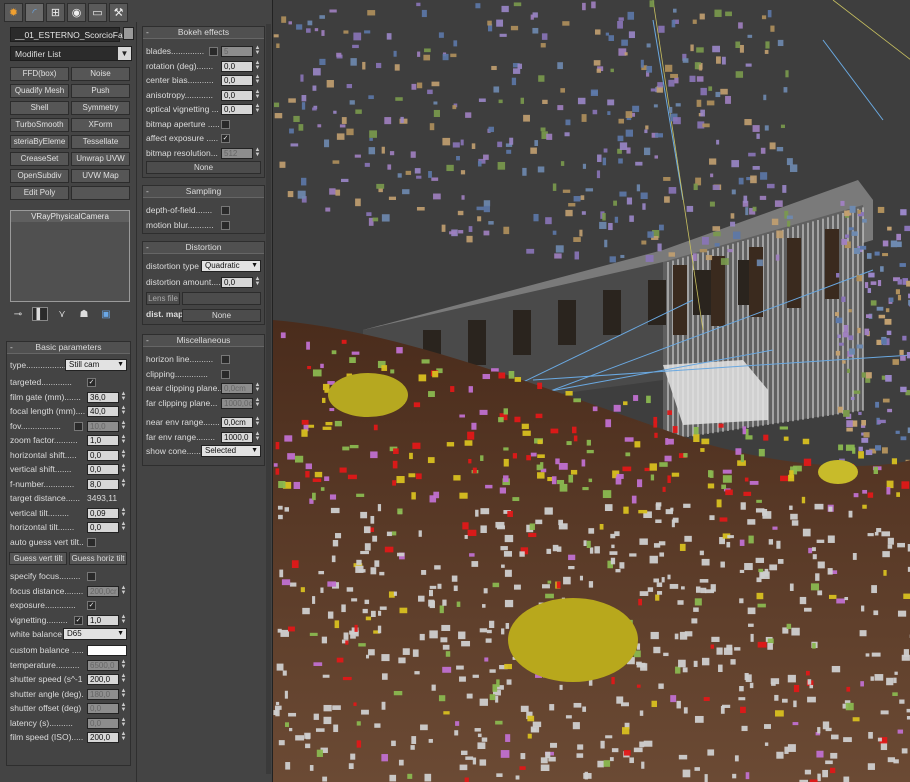  What do you see at coordinates (39, 159) in the screenshot?
I see `modifier-button: CreaseSet` at bounding box center [39, 159].